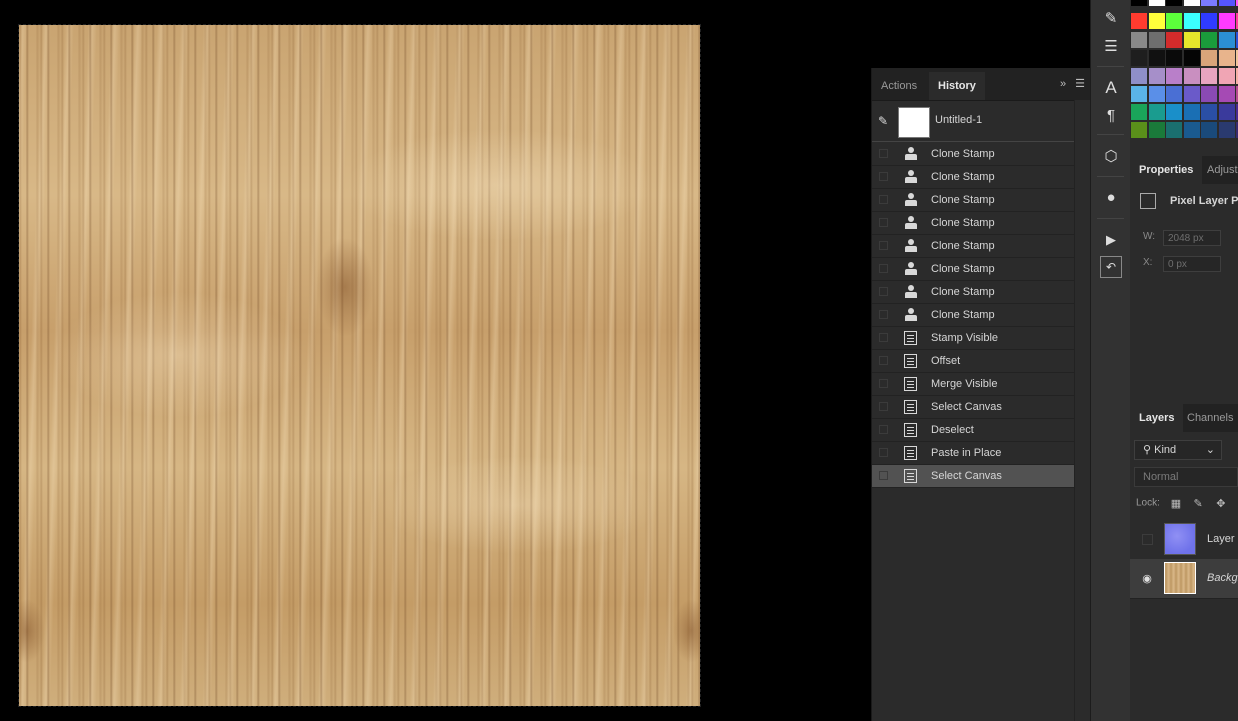  Describe the element at coordinates (1111, 19) in the screenshot. I see `brush-settings-icon: ✎` at that location.